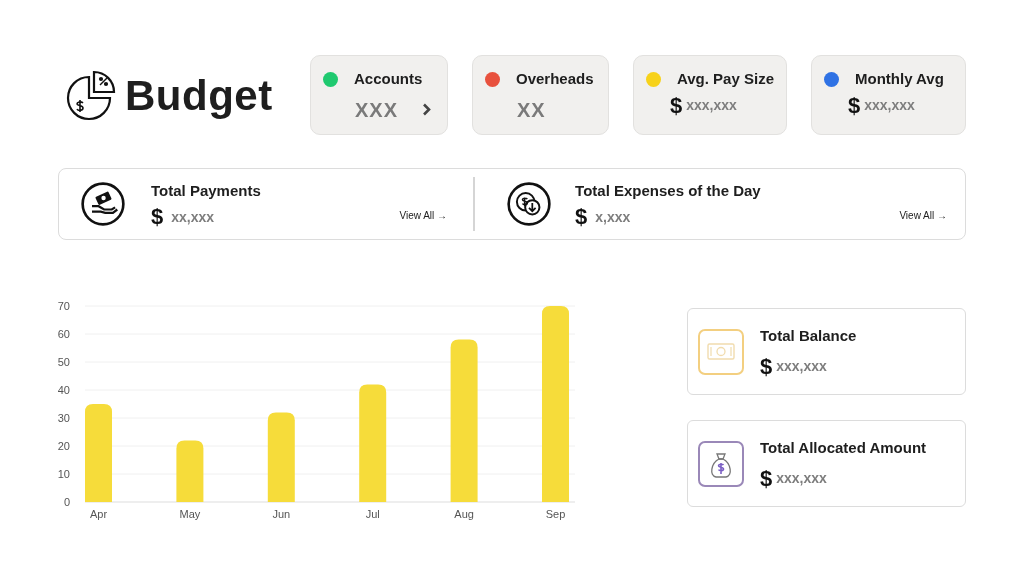 The image size is (1024, 576). Describe the element at coordinates (721, 351) in the screenshot. I see `banknote-icon` at that location.